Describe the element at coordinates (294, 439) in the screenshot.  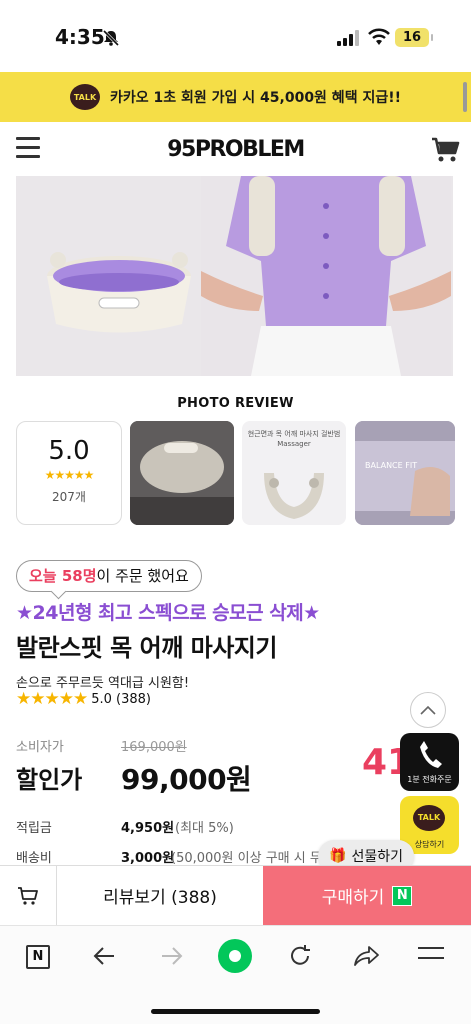
I see `review-photo-caption: 현근면과 목 어깨 마사지 걸반범 Massager` at that location.